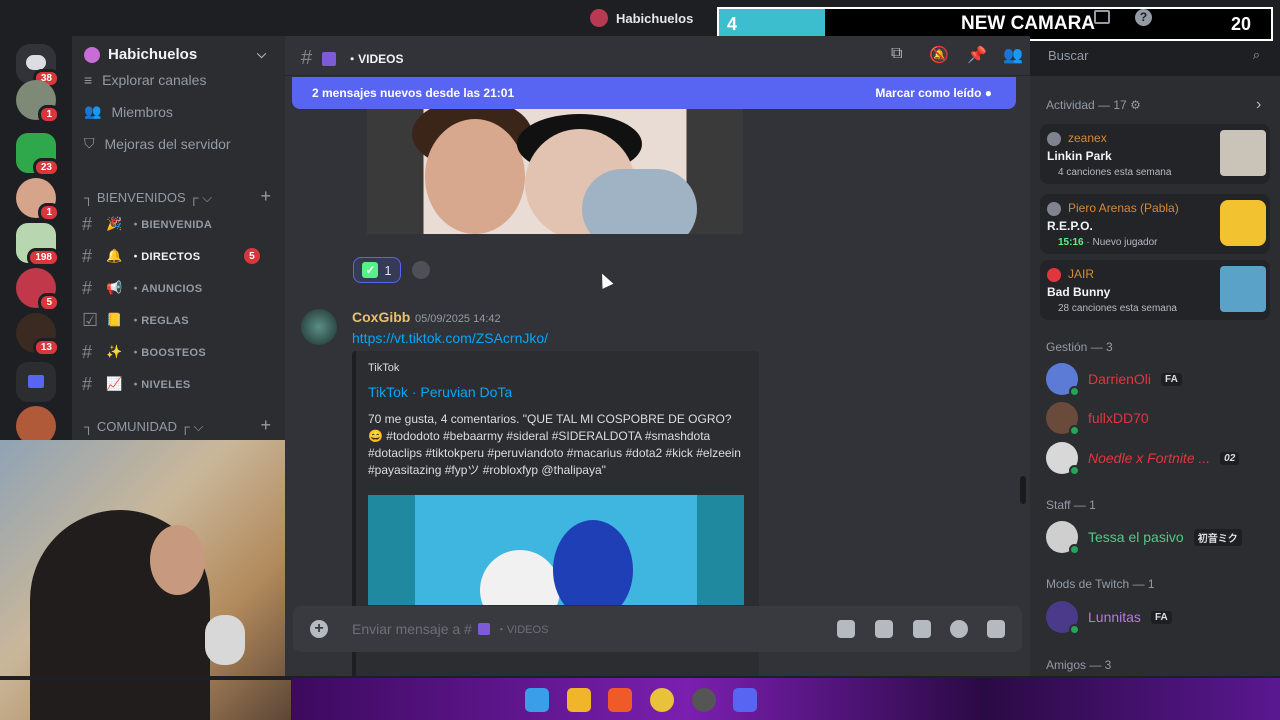 The height and width of the screenshot is (720, 1280). I want to click on mute-icon: 🔕, so click(939, 55).